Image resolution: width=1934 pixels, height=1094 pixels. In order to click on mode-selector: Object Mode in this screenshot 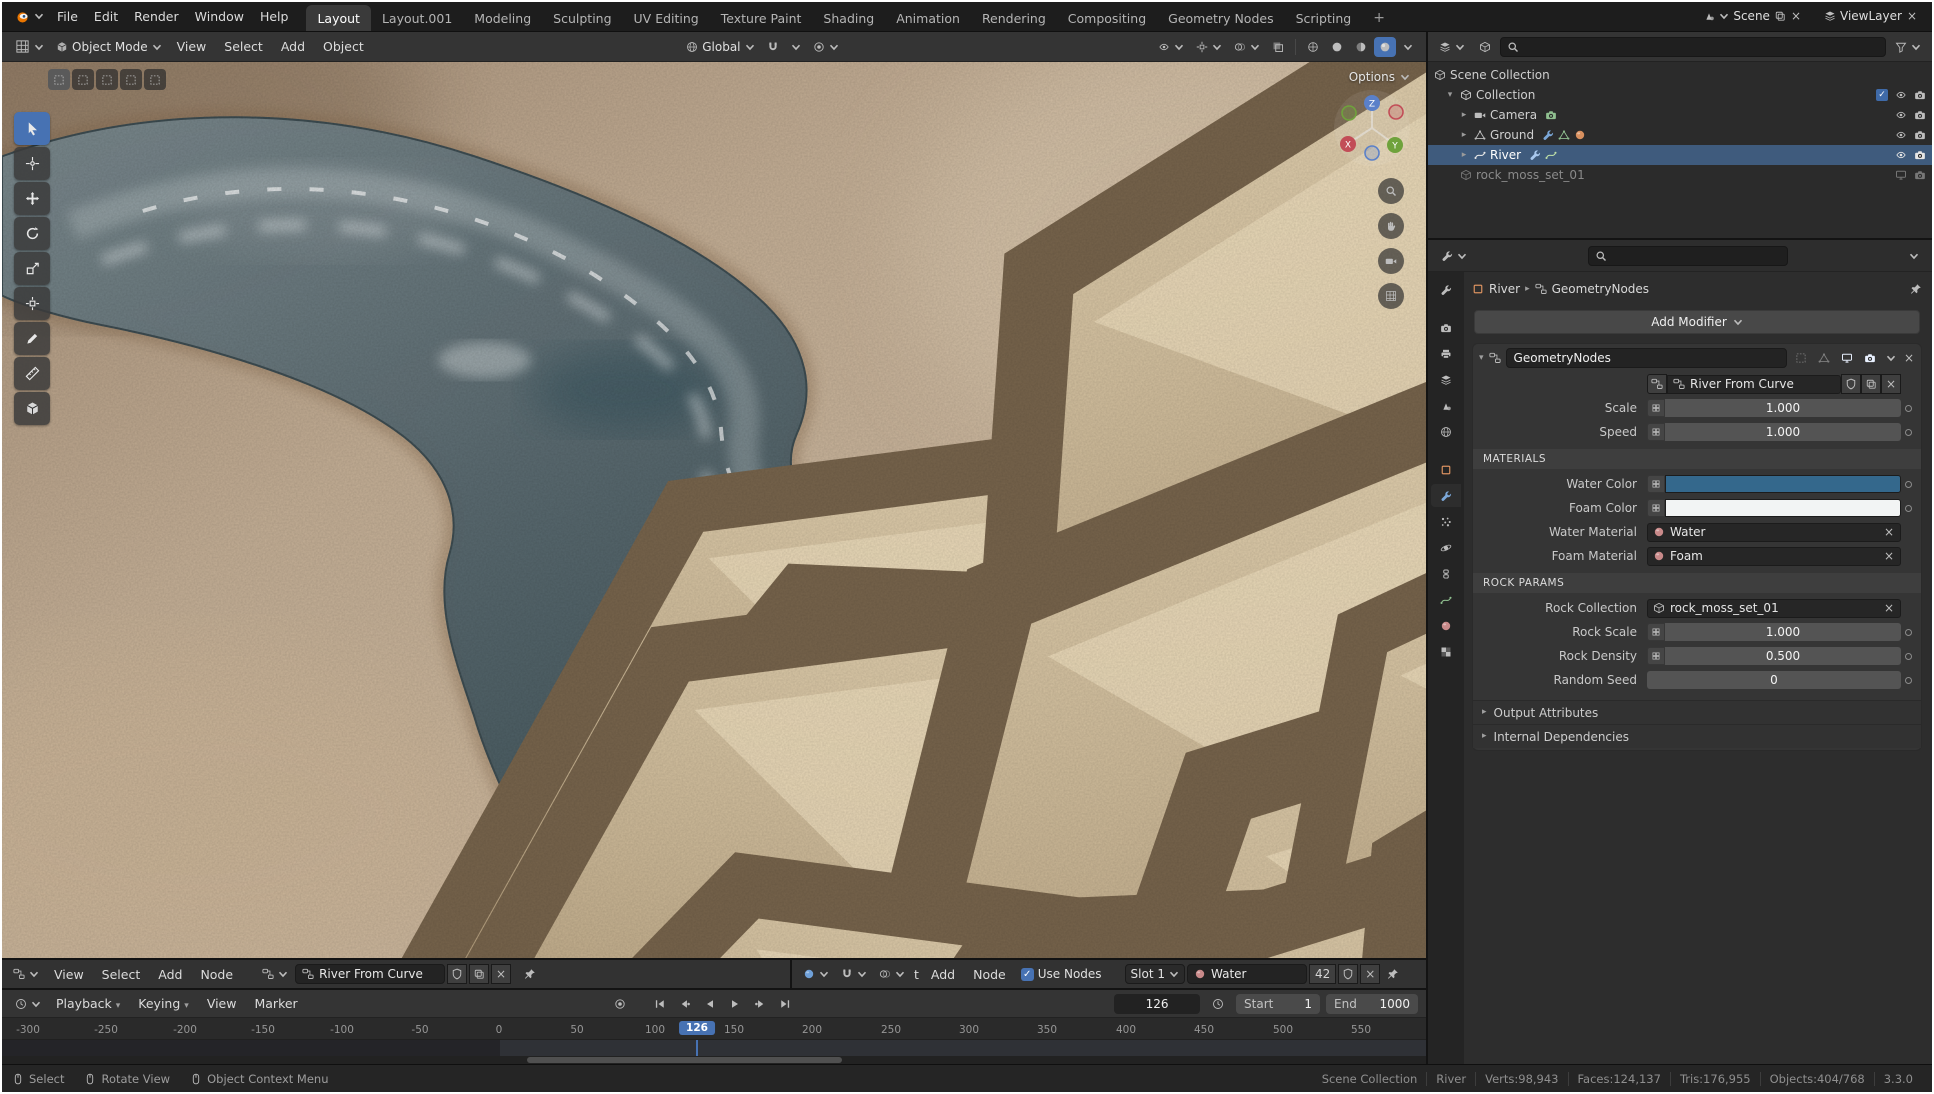, I will do `click(109, 47)`.